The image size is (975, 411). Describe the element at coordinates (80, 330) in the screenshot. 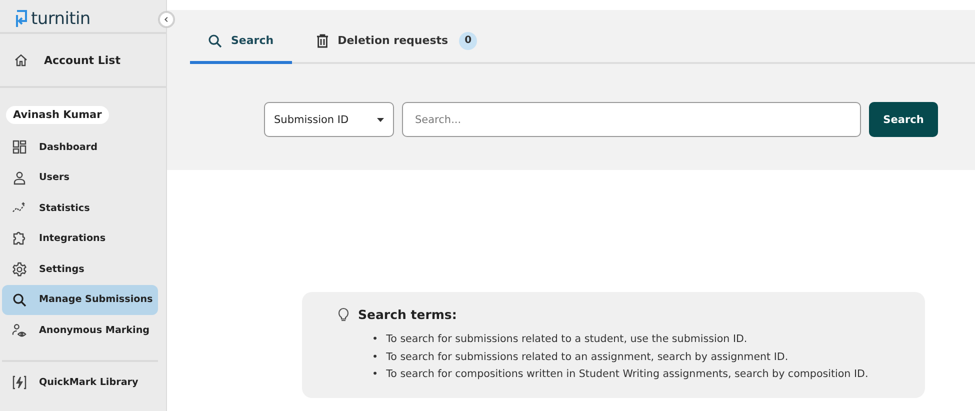

I see `sidebar-item: Anonymous Marking` at that location.